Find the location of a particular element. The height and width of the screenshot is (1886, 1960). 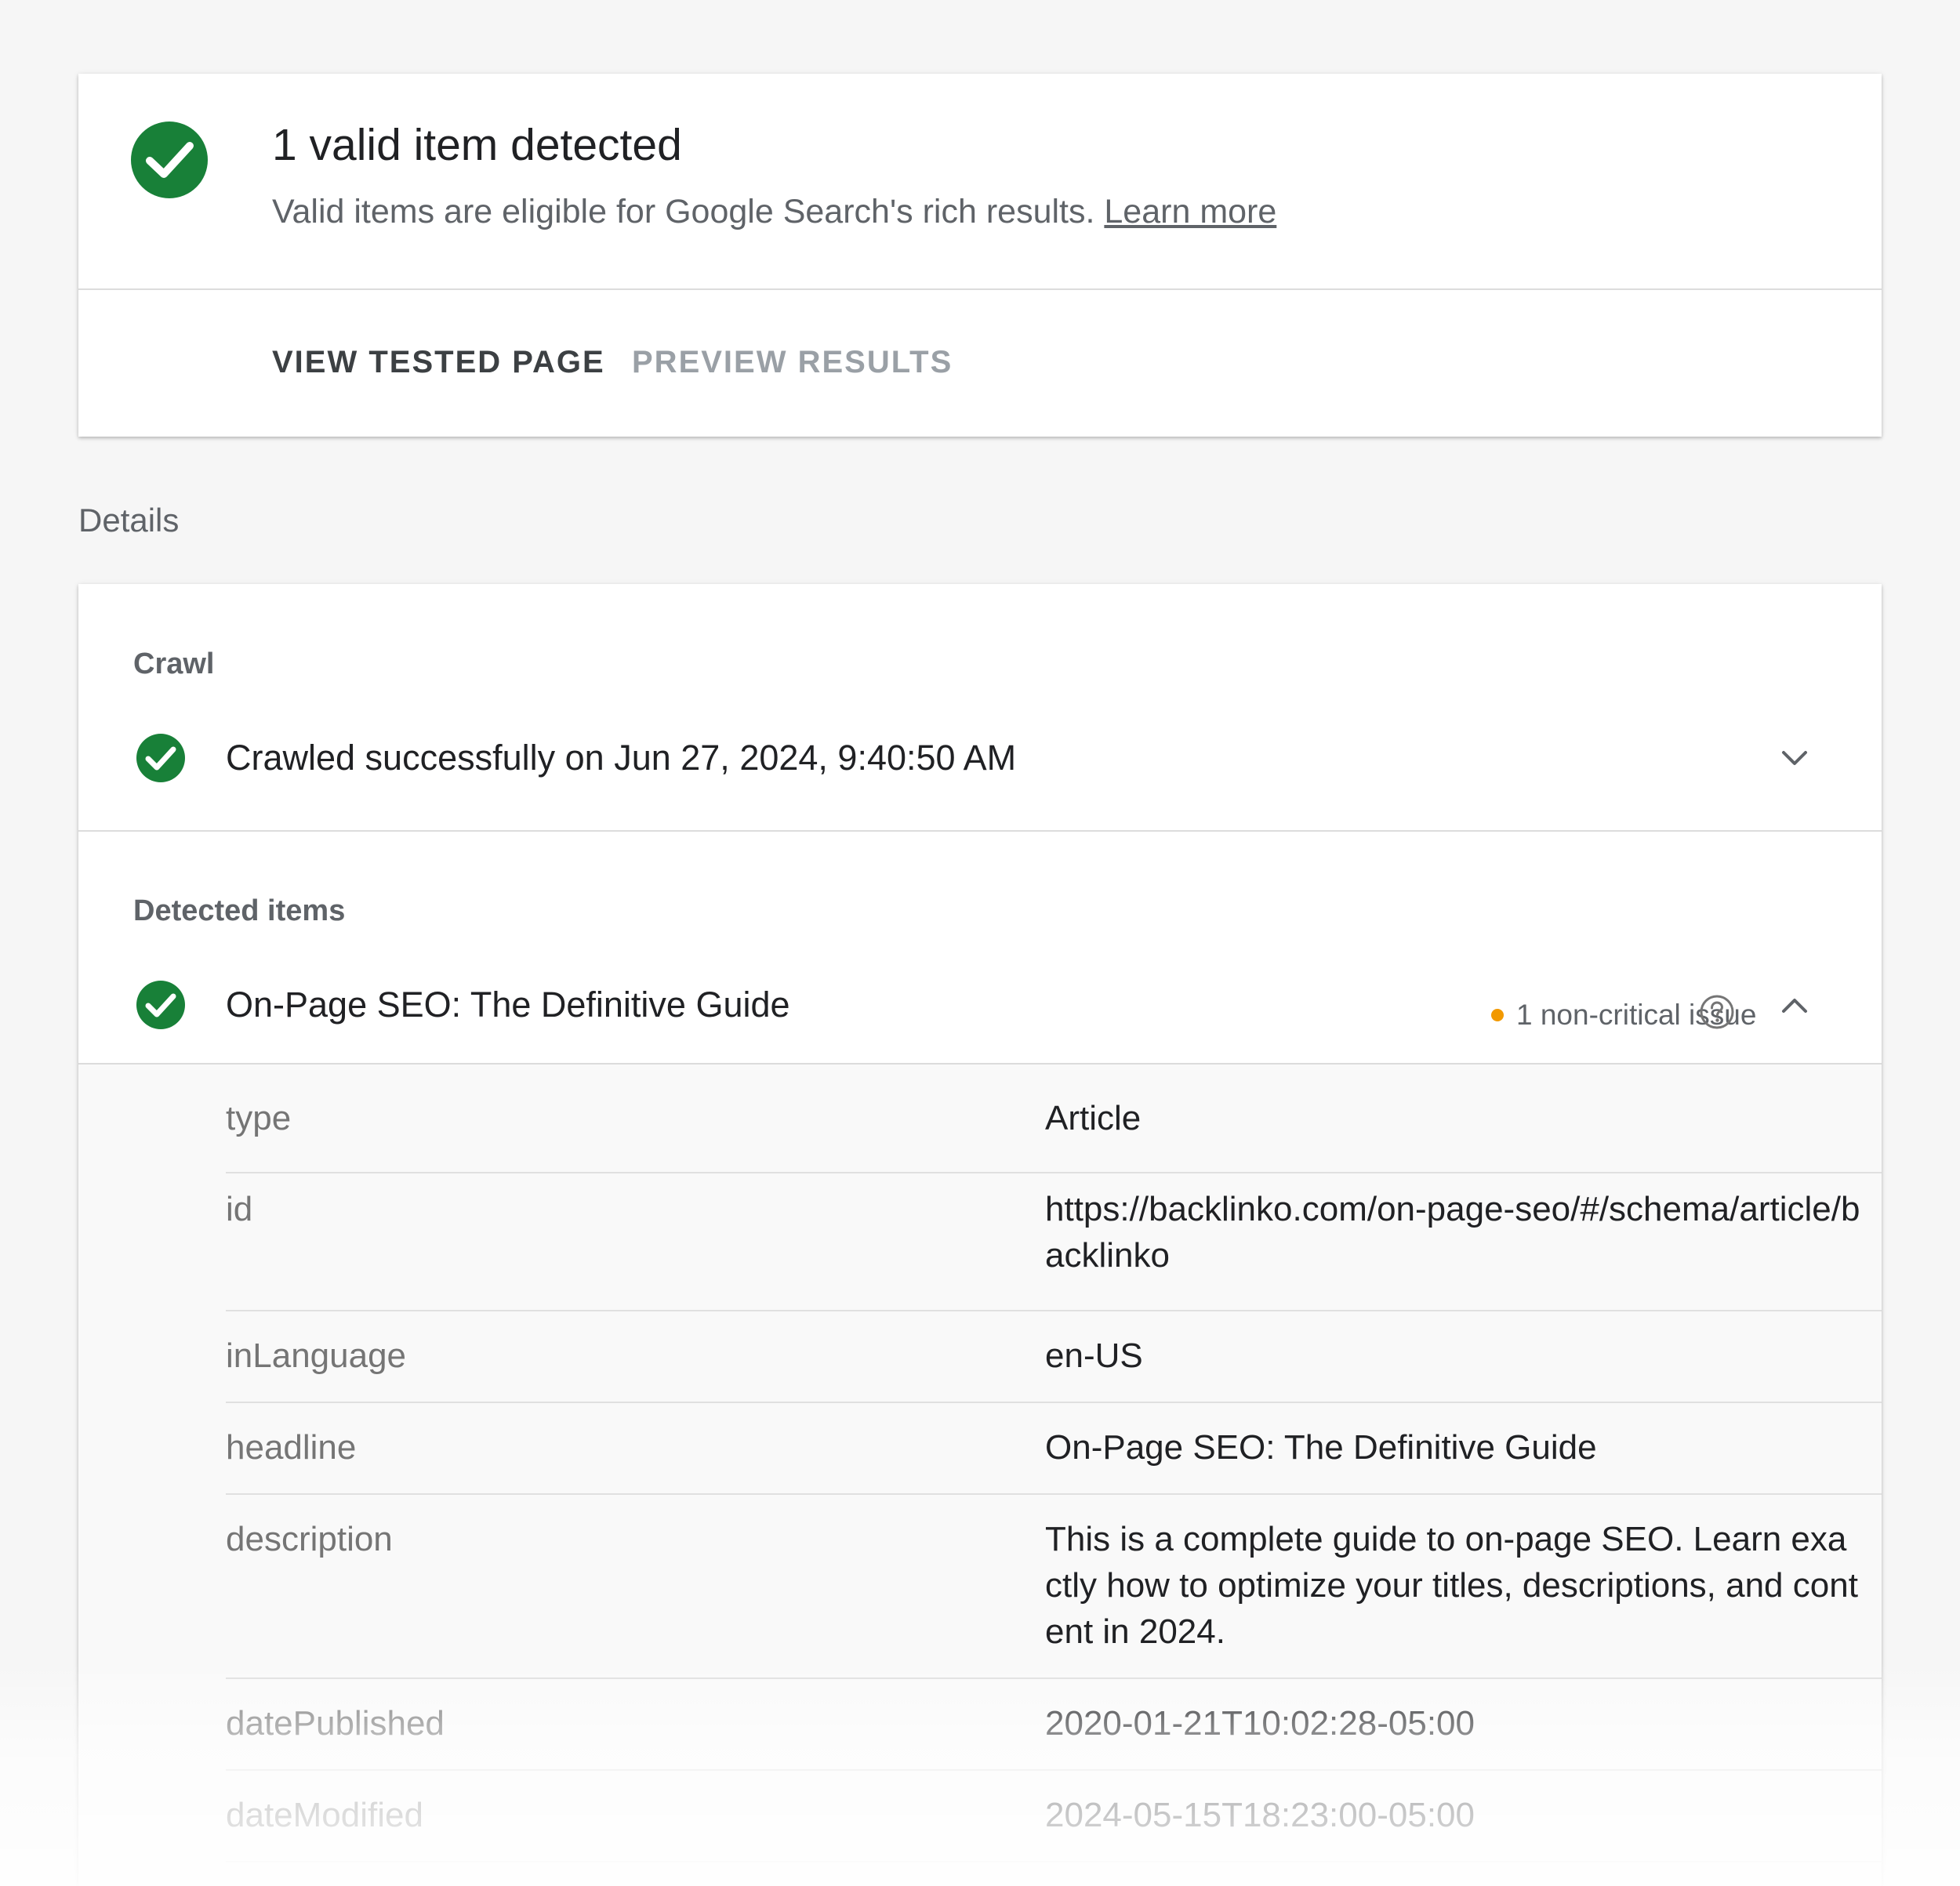

crawl-success-icon is located at coordinates (160, 758).